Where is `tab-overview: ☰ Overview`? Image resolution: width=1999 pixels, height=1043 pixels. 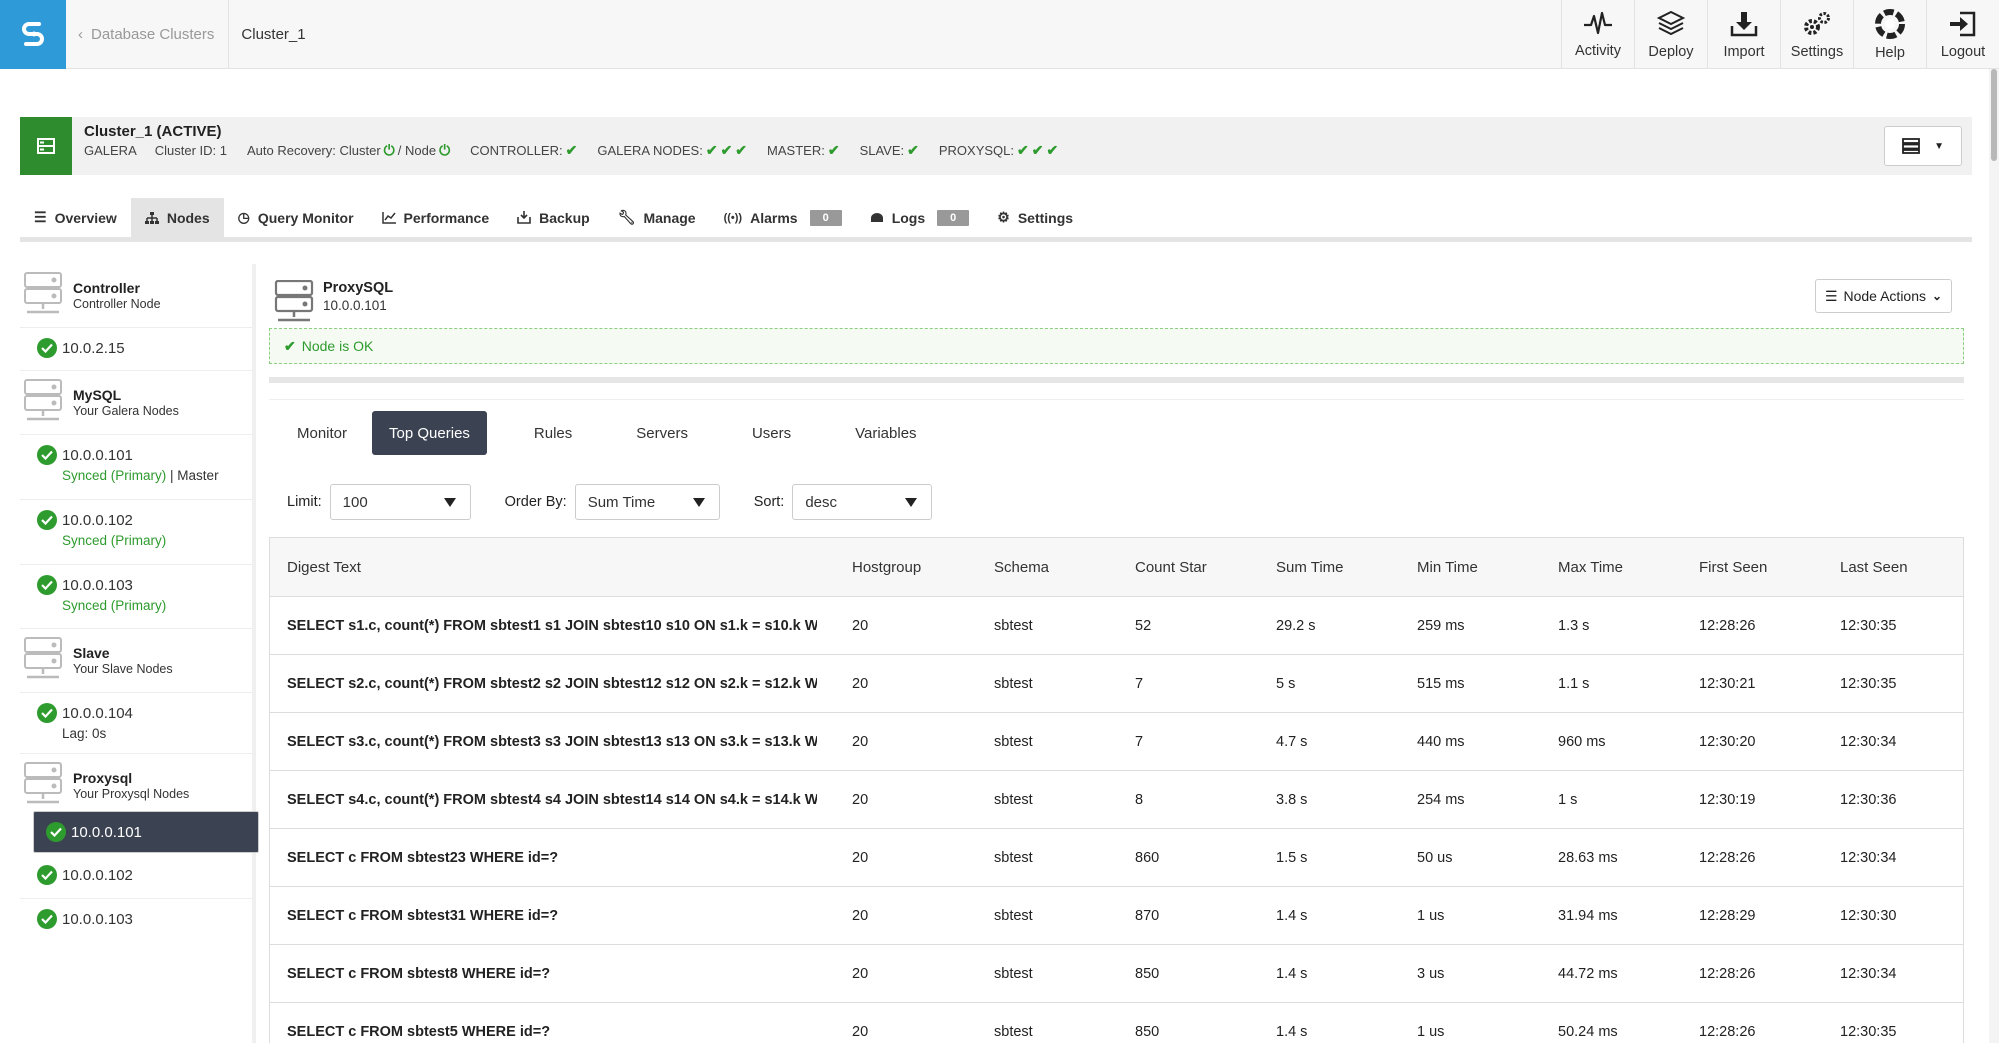 tab-overview: ☰ Overview is located at coordinates (75, 217).